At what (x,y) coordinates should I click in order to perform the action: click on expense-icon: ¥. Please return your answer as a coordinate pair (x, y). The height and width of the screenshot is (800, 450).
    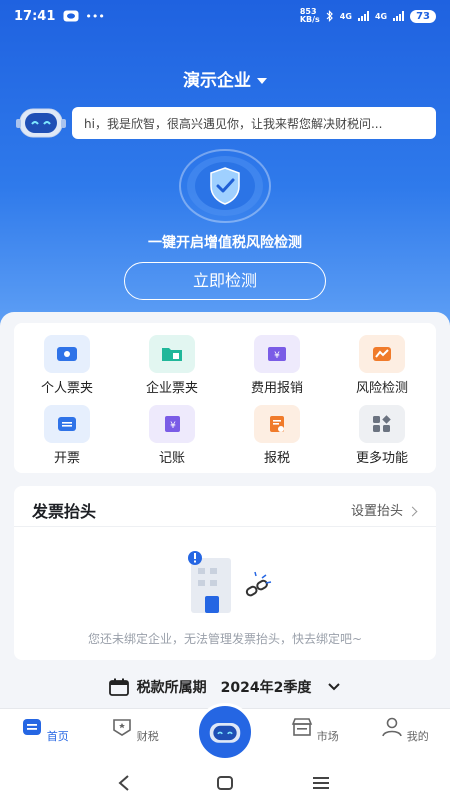
    Looking at the image, I should click on (277, 354).